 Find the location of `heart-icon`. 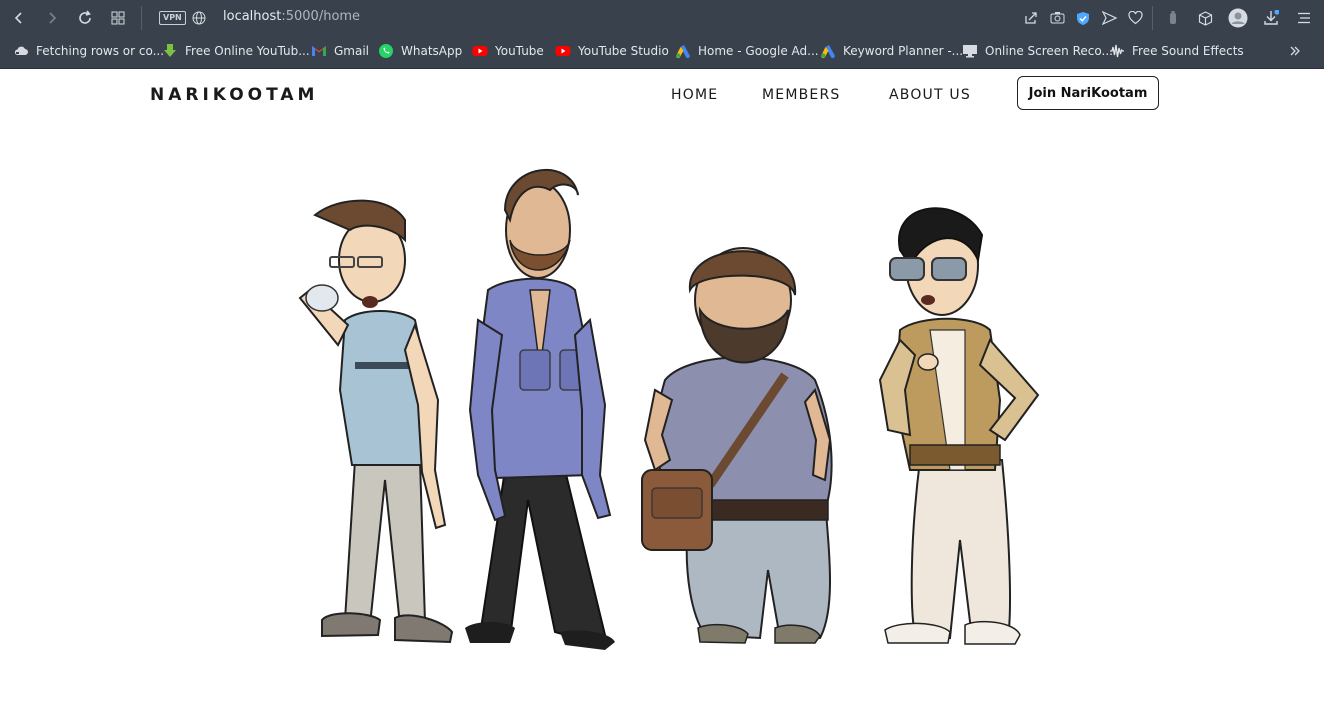

heart-icon is located at coordinates (1135, 18).